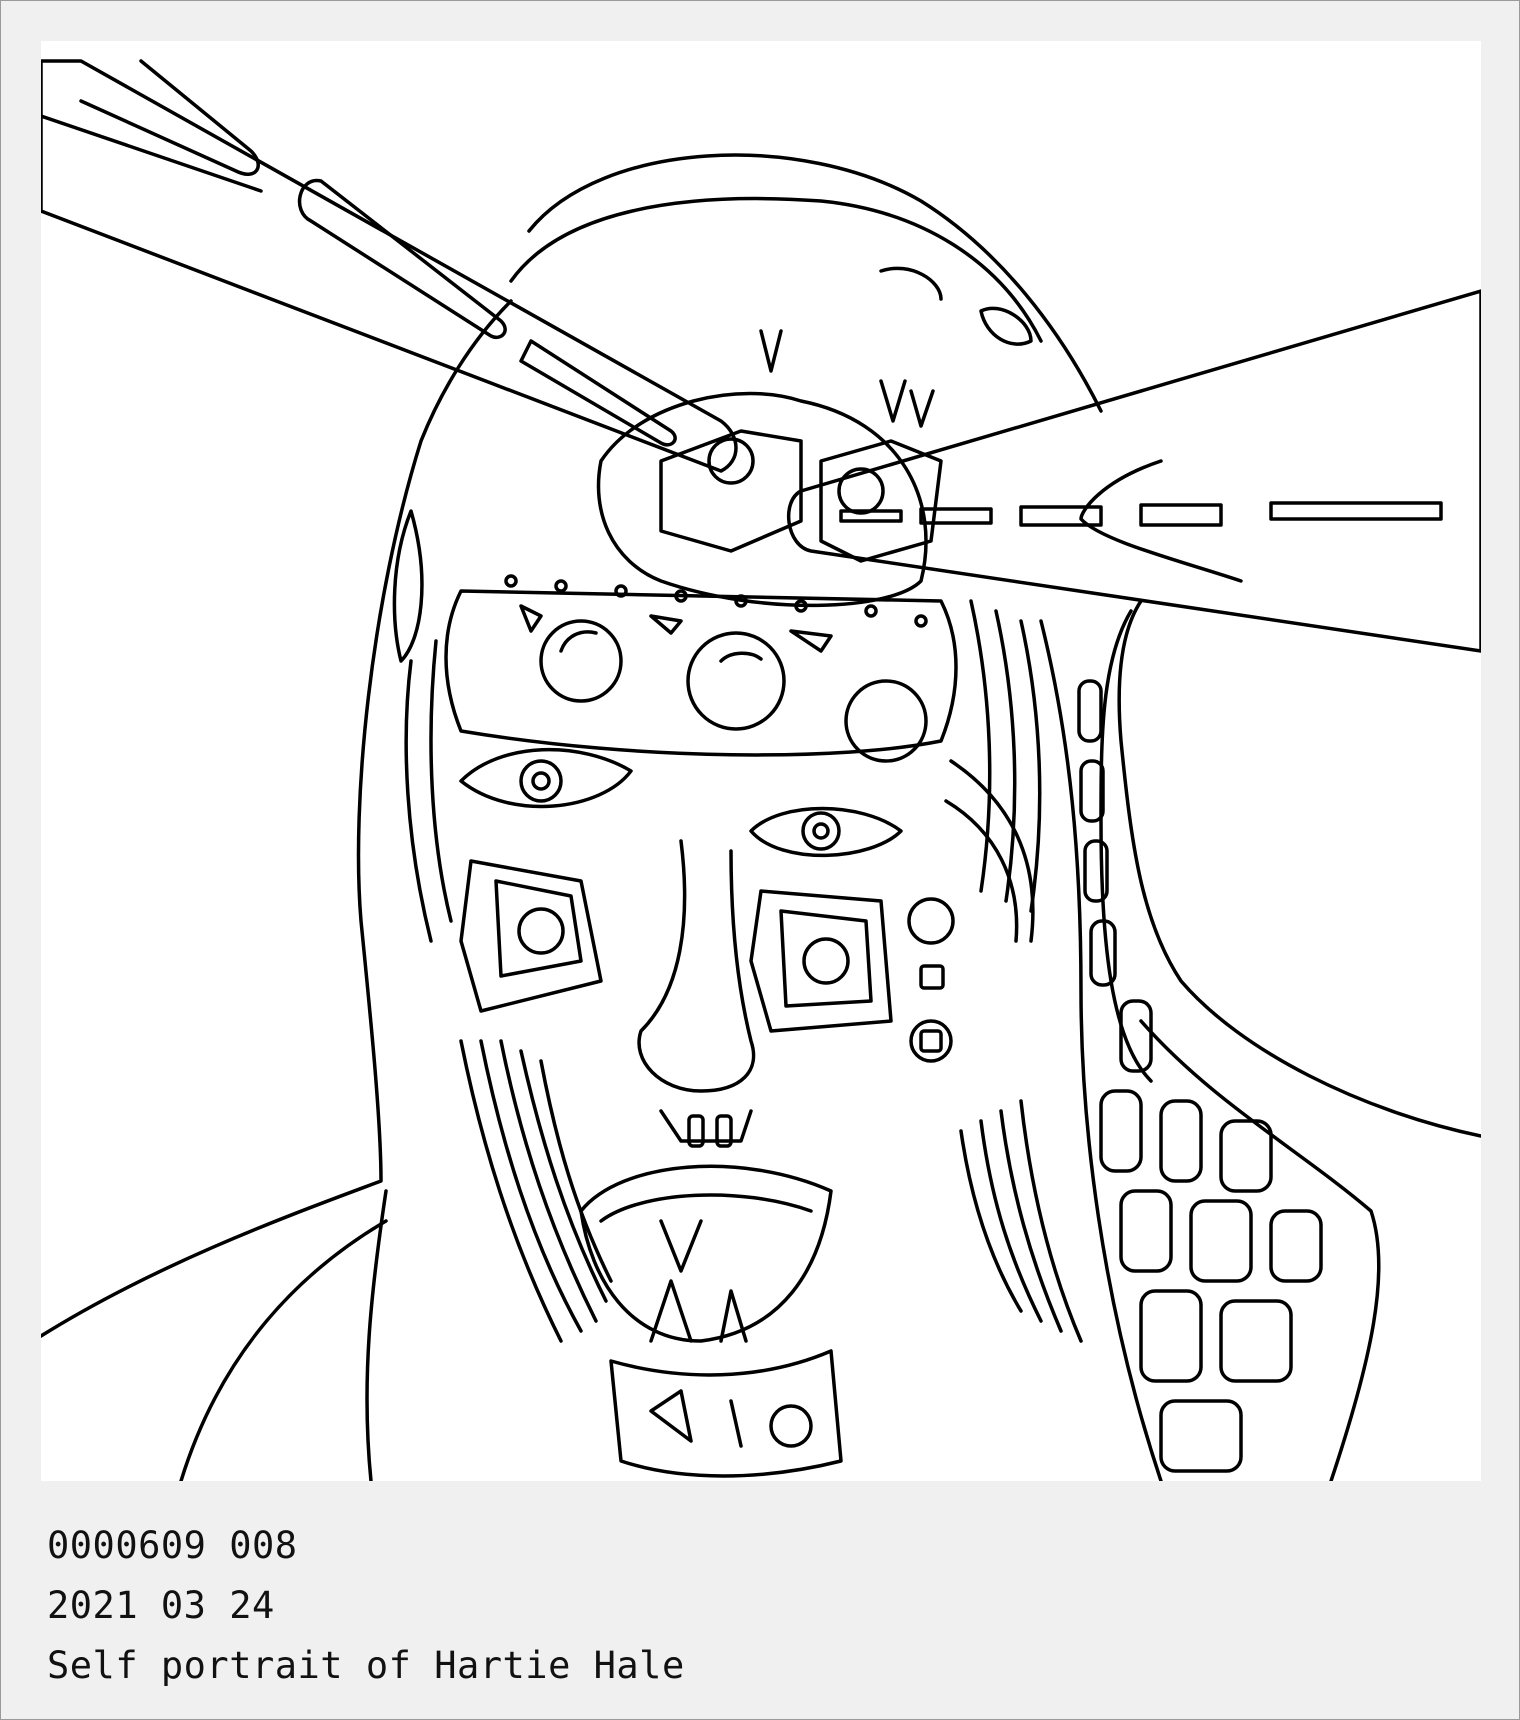  What do you see at coordinates (366, 1665) in the screenshot?
I see `caption-title: Self portrait of Hartie Hale` at bounding box center [366, 1665].